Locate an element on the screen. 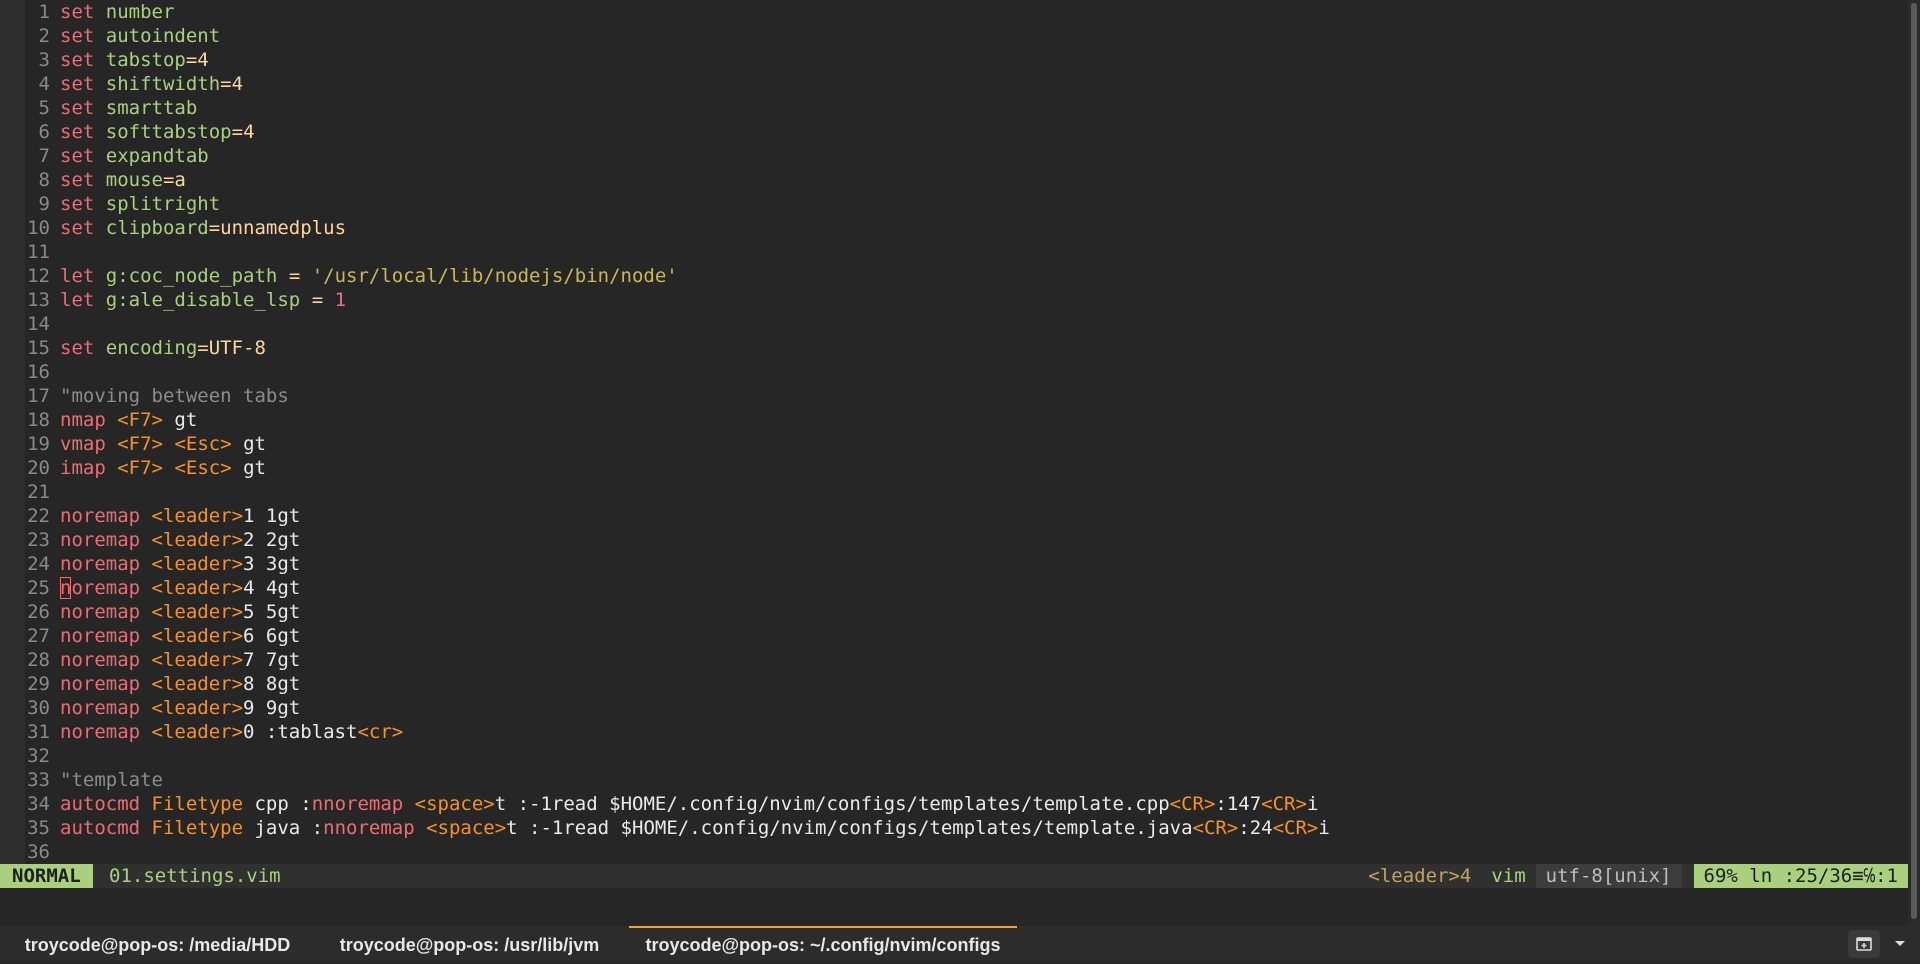 This screenshot has width=1920, height=964. editor-line: 31 noremap <leader>0 :tablast<cr> is located at coordinates (954, 732).